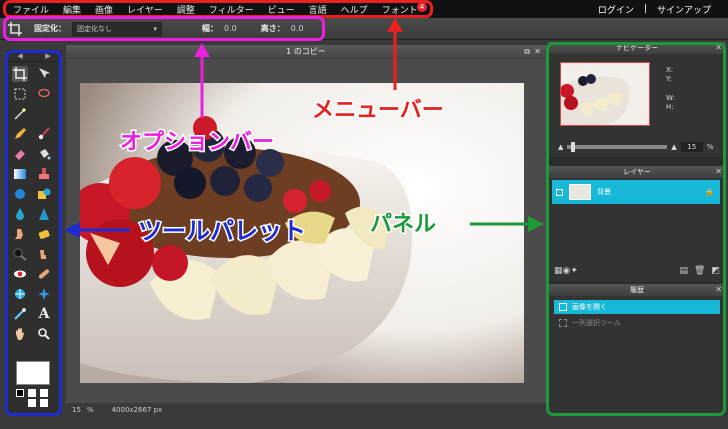 Image resolution: width=728 pixels, height=429 pixels. Describe the element at coordinates (44, 254) in the screenshot. I see `burn-tool-icon` at that location.